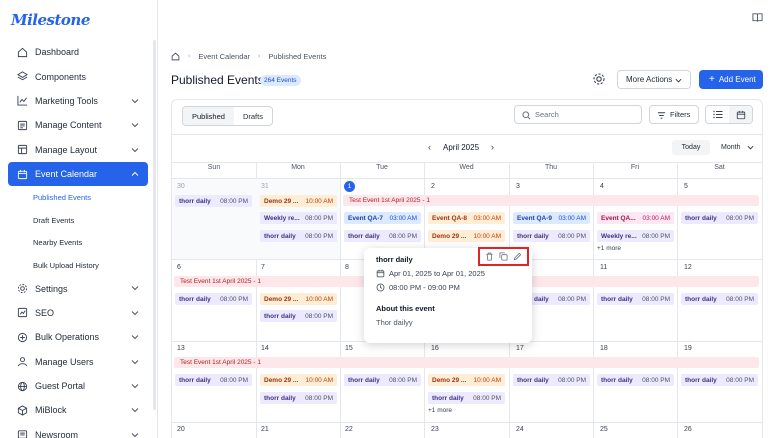  Describe the element at coordinates (674, 114) in the screenshot. I see `filters-button: Filters` at that location.